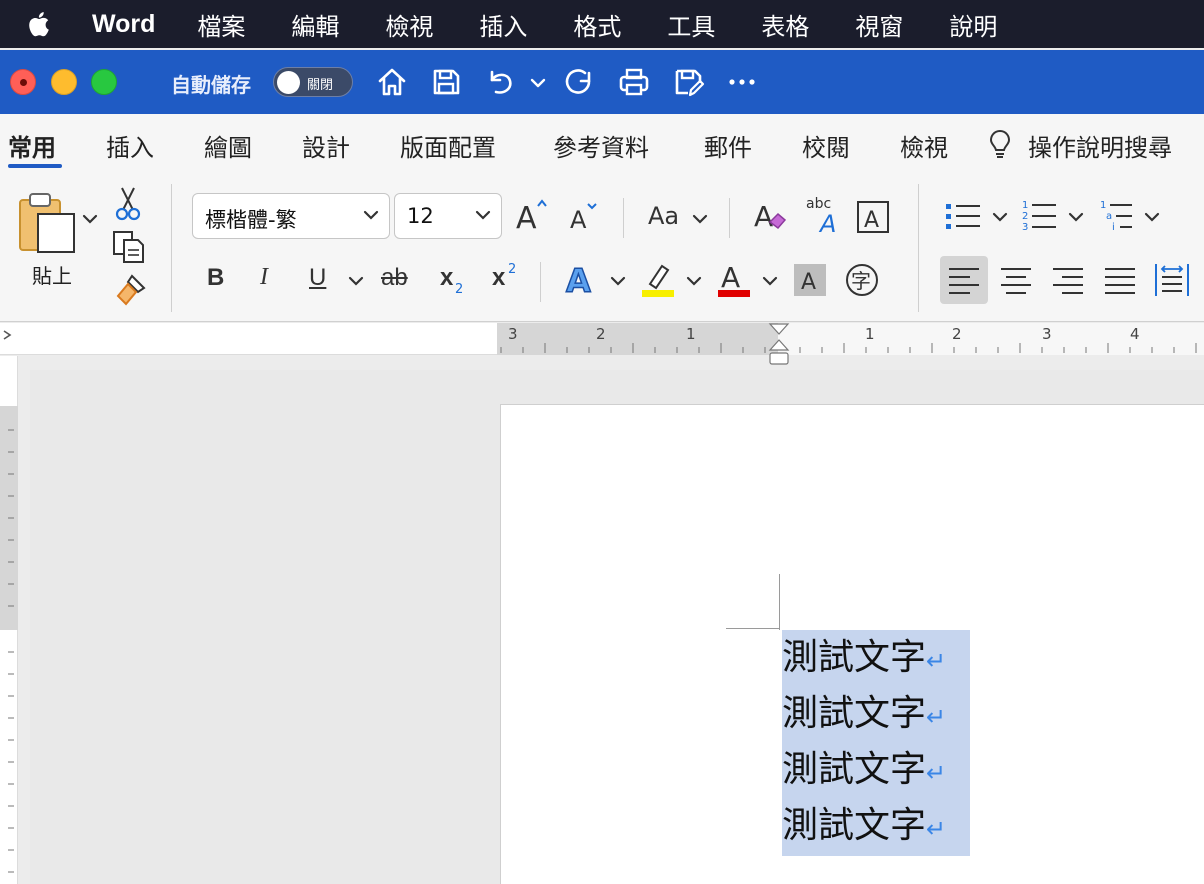 The height and width of the screenshot is (884, 1204). What do you see at coordinates (602, 82) in the screenshot?
I see `title-bar: 自動儲存 關閉` at bounding box center [602, 82].